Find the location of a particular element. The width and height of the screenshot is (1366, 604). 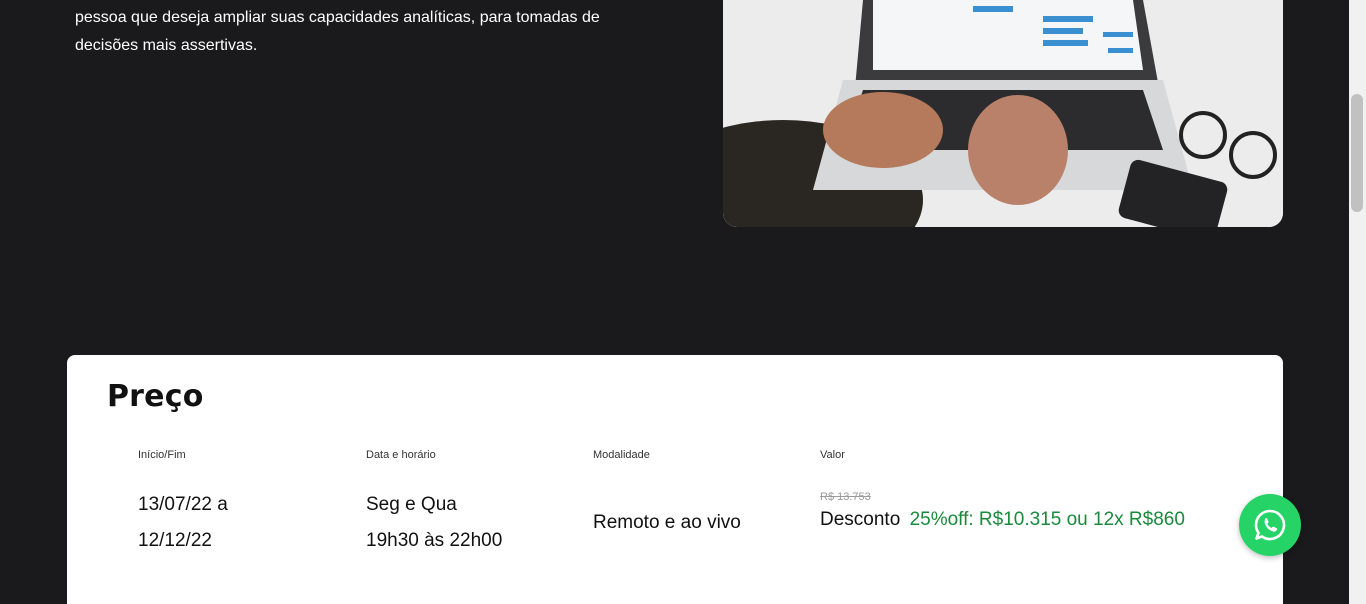

schedule-column: Data e horário Seg e Qua 19h30 às 22h00 is located at coordinates (466, 504).